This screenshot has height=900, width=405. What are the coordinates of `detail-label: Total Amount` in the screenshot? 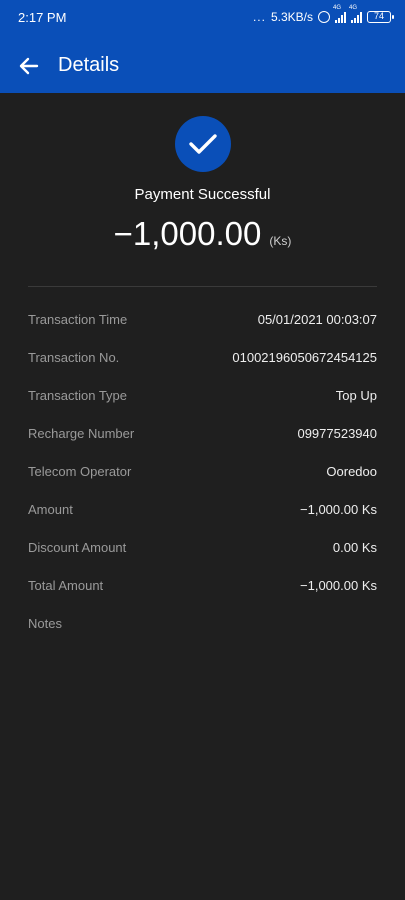 It's located at (66, 585).